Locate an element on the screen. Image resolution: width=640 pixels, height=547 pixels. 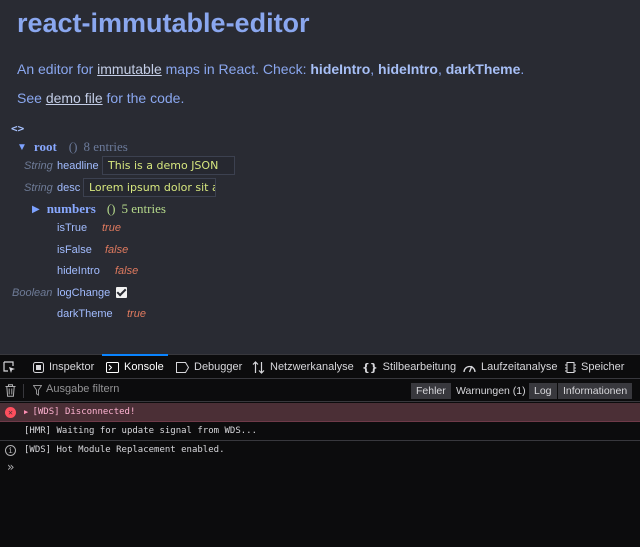
tab-label: Inspektor is located at coordinates (72, 367).